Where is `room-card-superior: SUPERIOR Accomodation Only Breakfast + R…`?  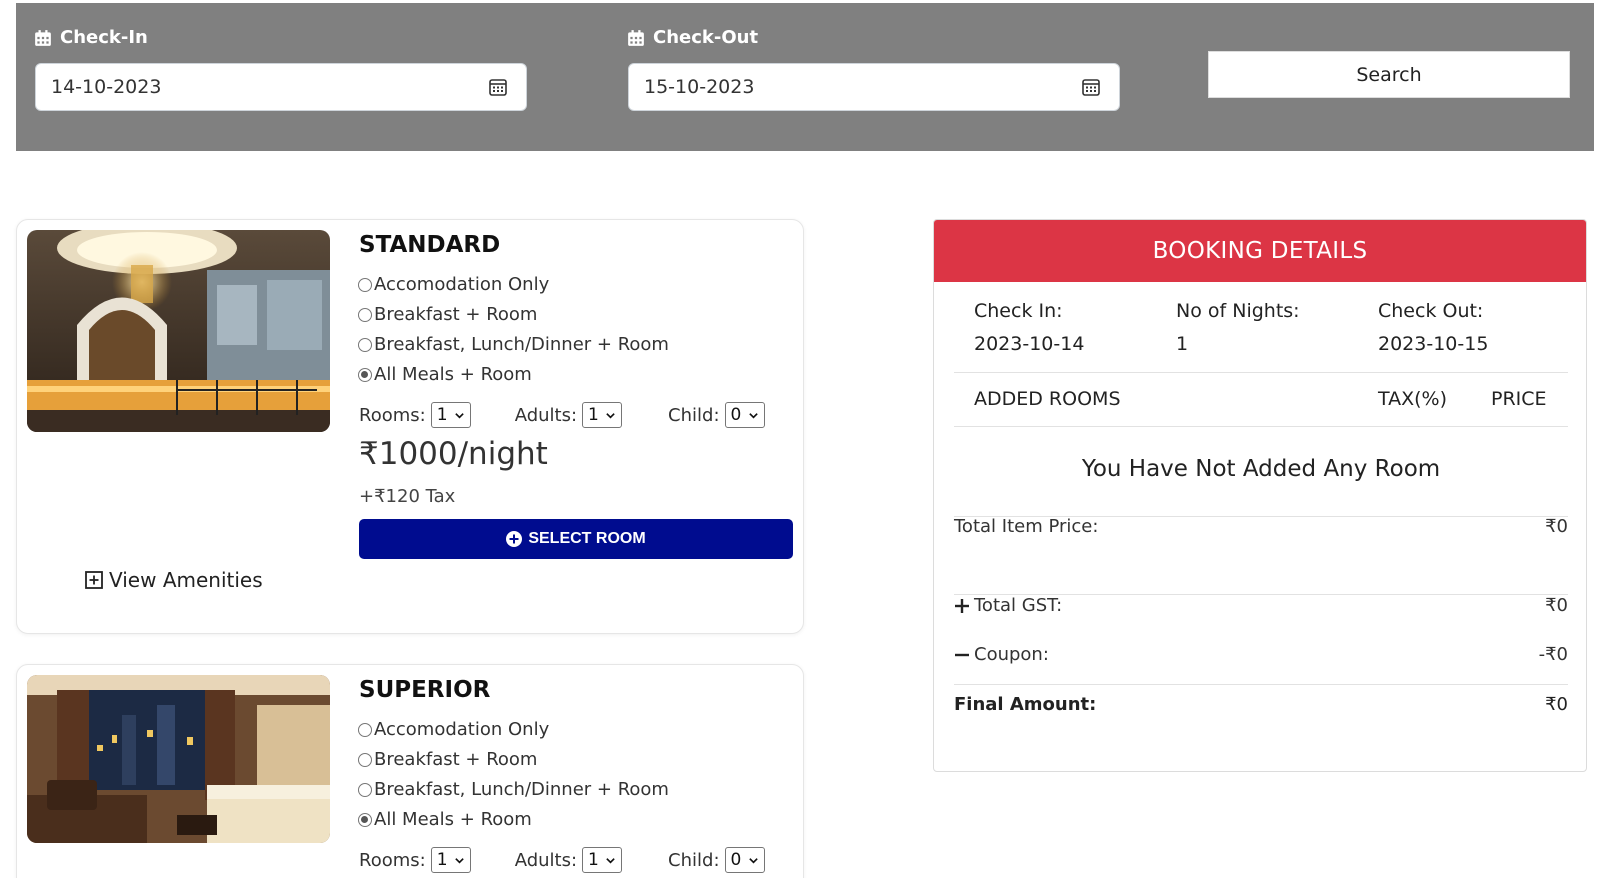
room-card-superior: SUPERIOR Accomodation Only Breakfast + R… is located at coordinates (410, 771).